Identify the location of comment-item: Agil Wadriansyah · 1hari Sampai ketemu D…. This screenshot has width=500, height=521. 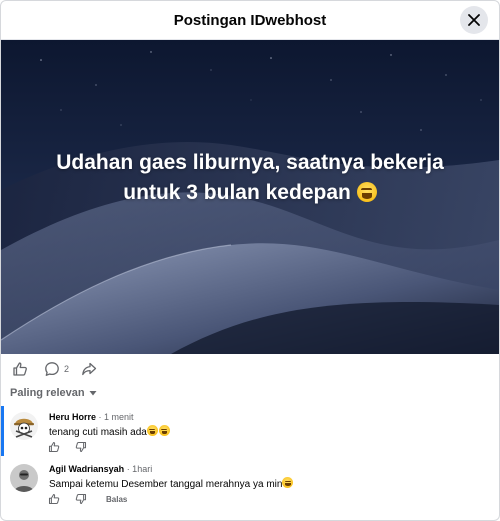
(250, 483).